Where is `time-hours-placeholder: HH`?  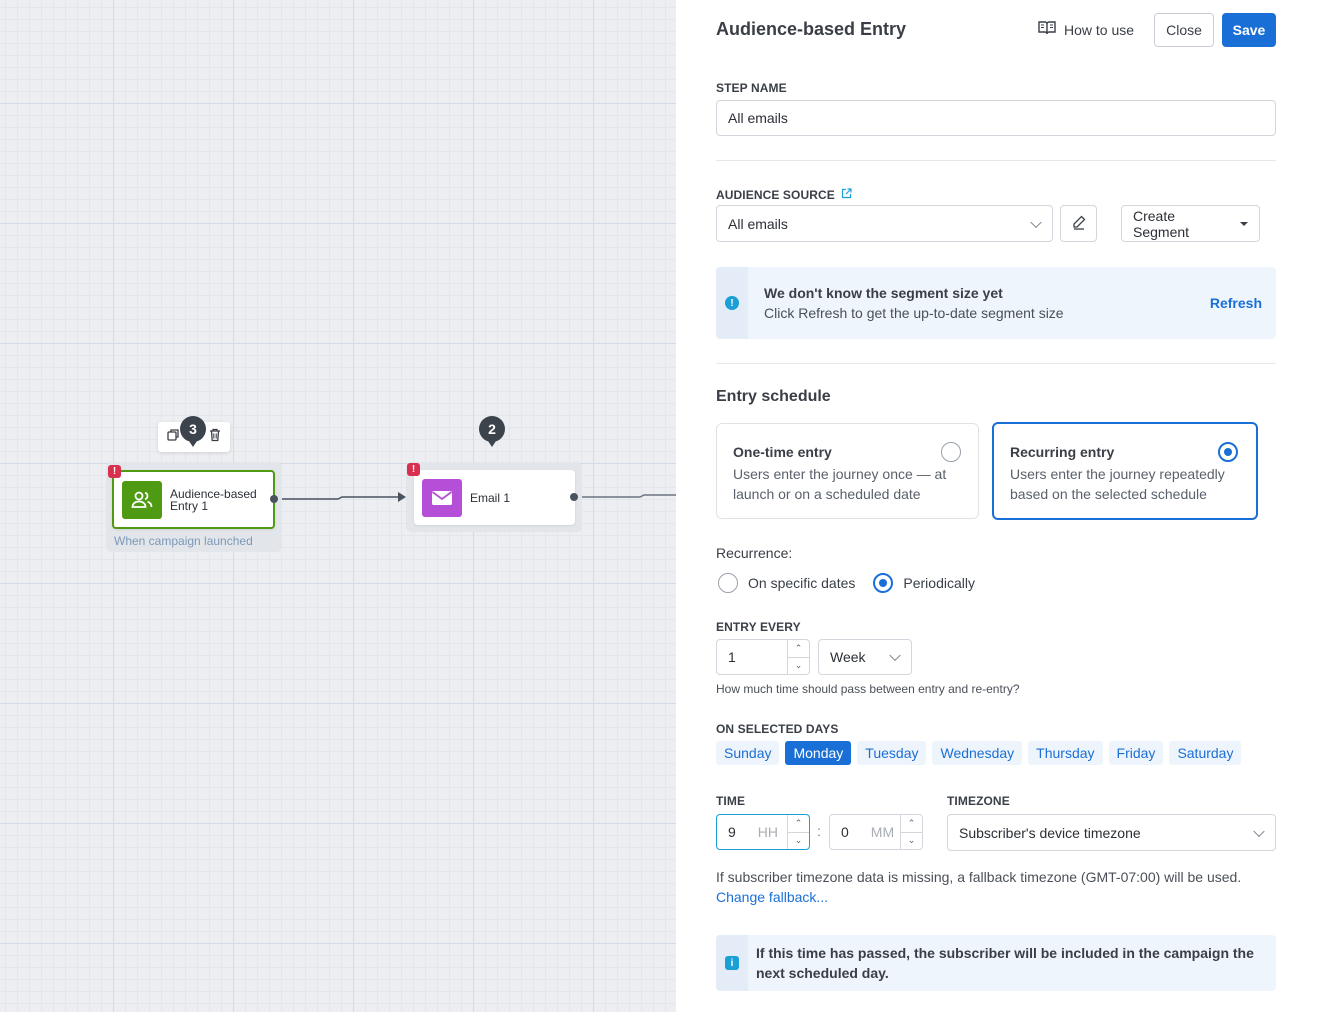 time-hours-placeholder: HH is located at coordinates (768, 832).